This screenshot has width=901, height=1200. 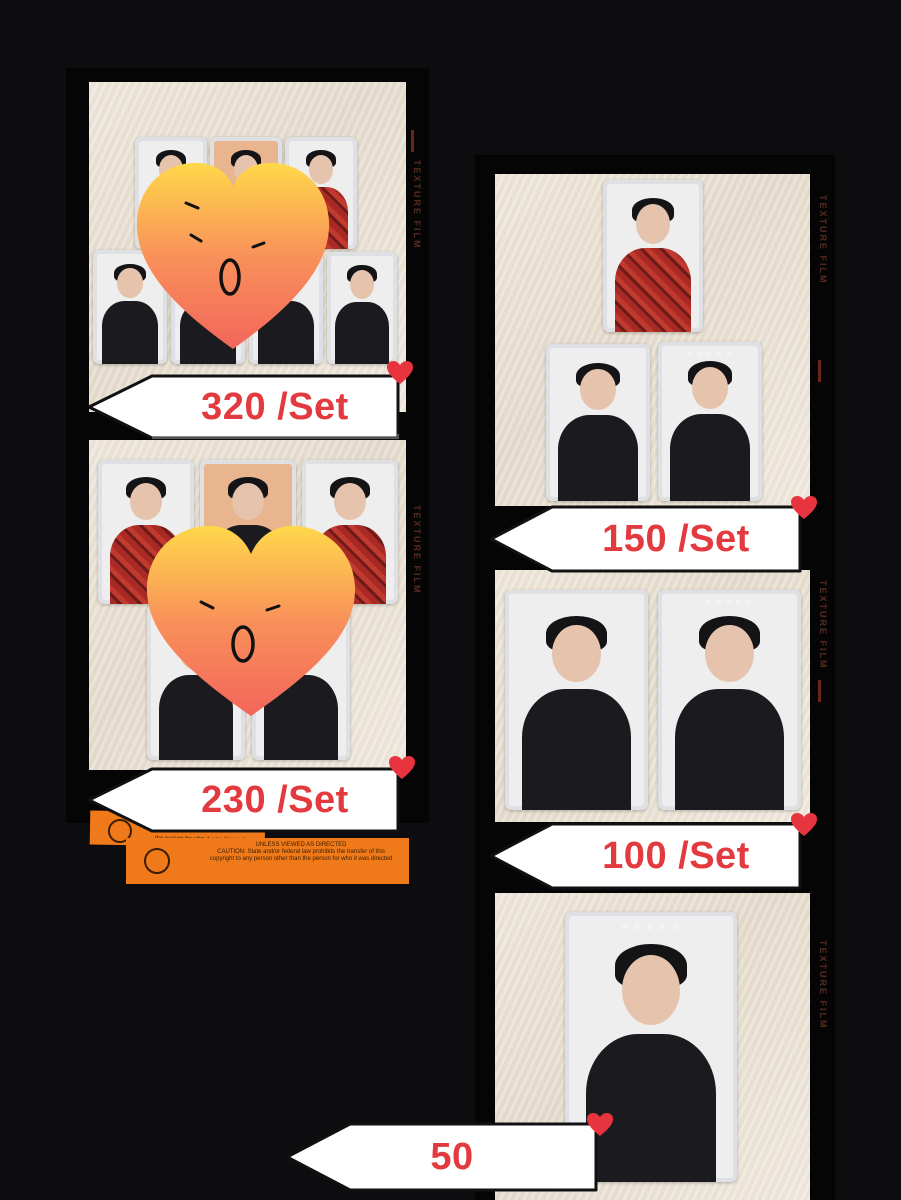 I want to click on price-tag-single: 50, so click(x=449, y=1153).